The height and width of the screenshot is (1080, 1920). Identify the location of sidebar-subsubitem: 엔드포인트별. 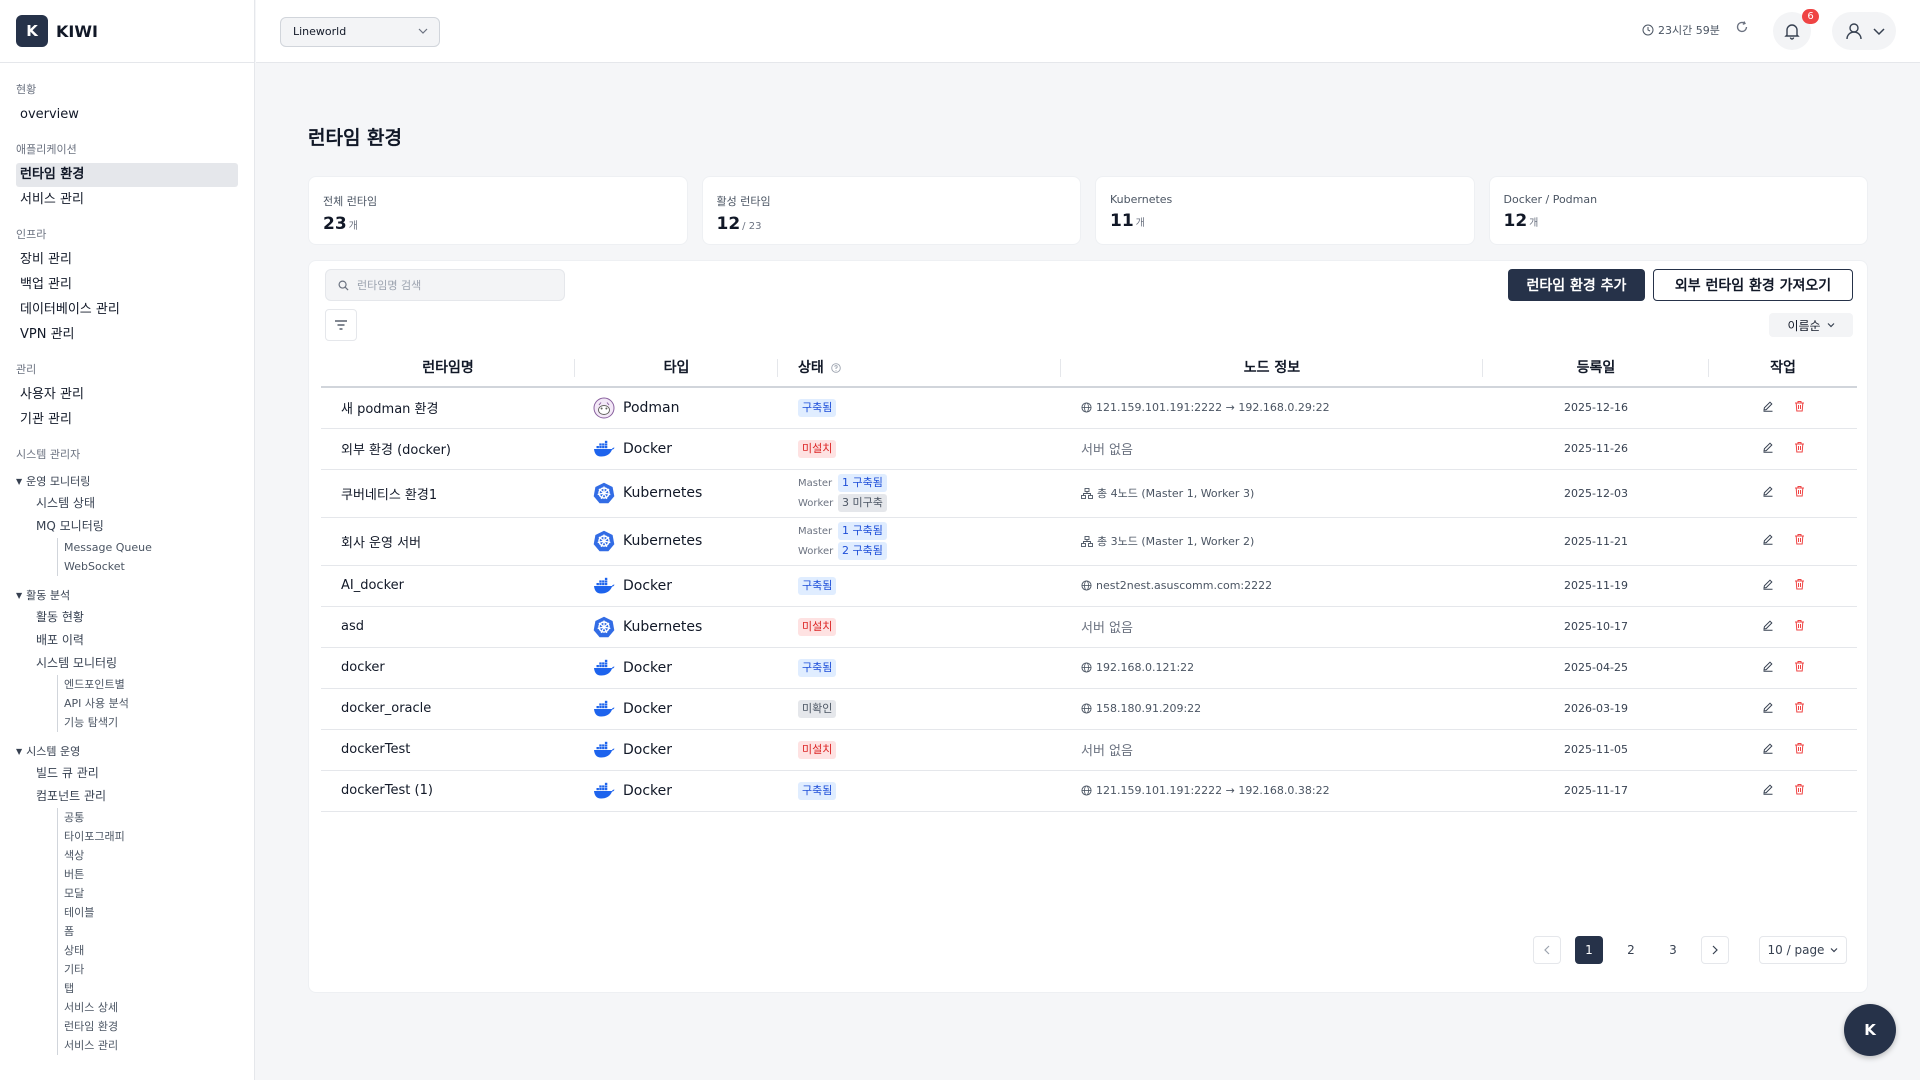
(151, 684).